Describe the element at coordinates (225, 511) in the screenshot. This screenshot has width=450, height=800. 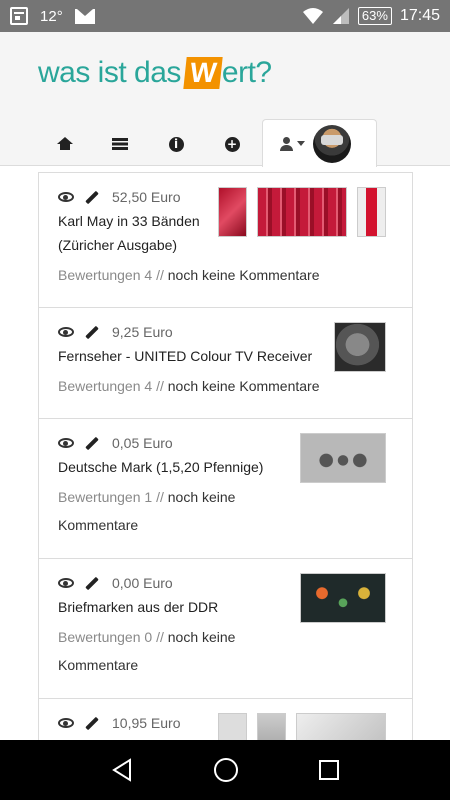
I see `item-stats: Bewertungen 1 // noch keine Kommentare` at that location.